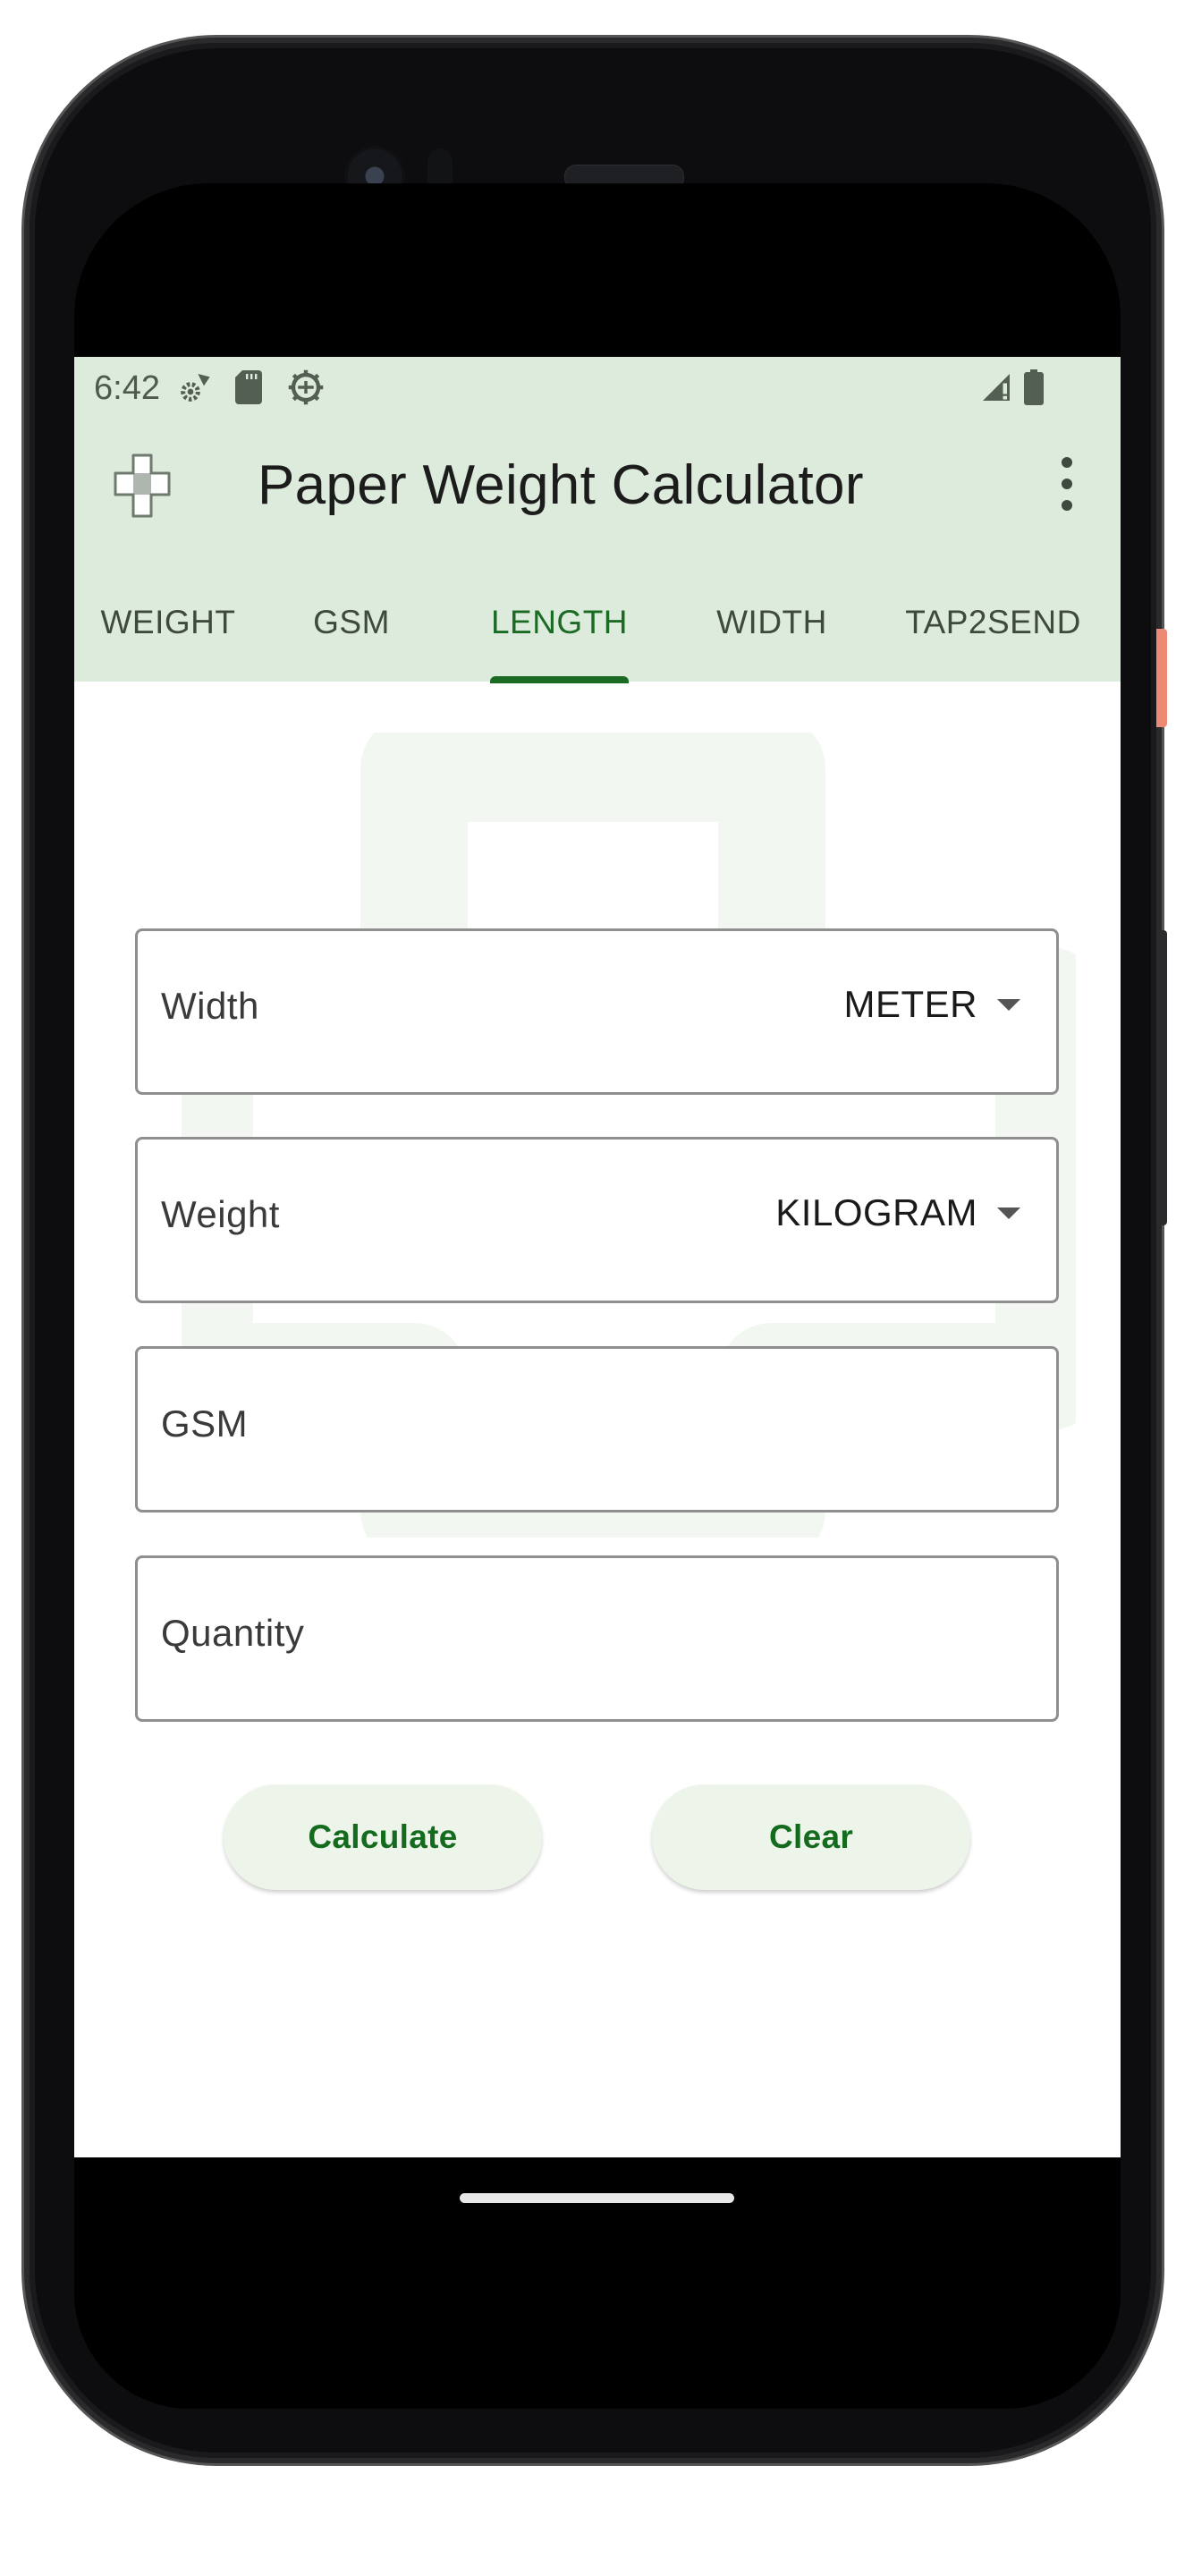  I want to click on volume-rocker, so click(1161, 1077).